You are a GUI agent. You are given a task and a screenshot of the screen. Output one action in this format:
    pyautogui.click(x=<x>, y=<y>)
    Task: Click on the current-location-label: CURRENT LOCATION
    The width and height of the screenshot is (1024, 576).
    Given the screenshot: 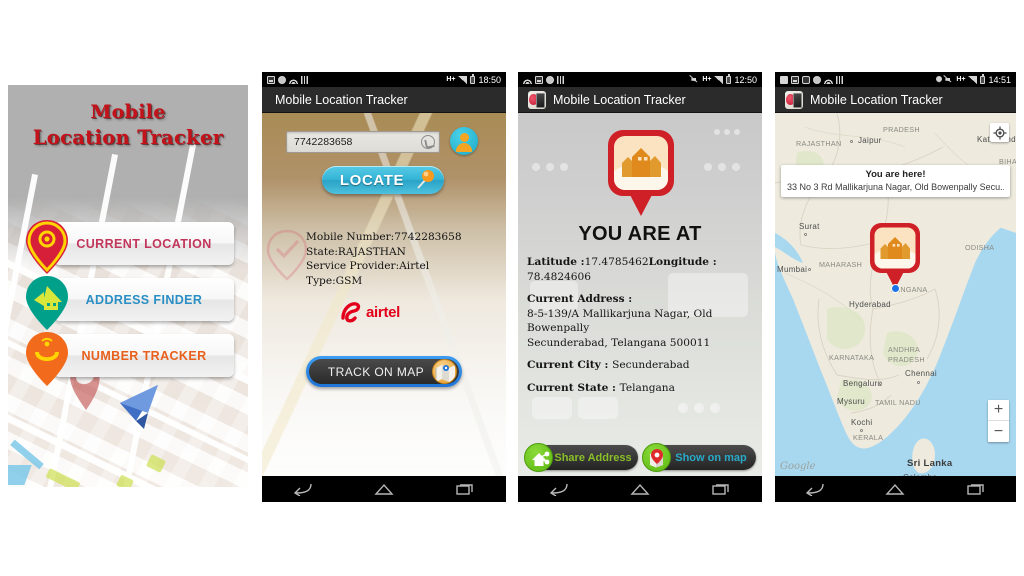 What is the action you would take?
    pyautogui.click(x=144, y=243)
    